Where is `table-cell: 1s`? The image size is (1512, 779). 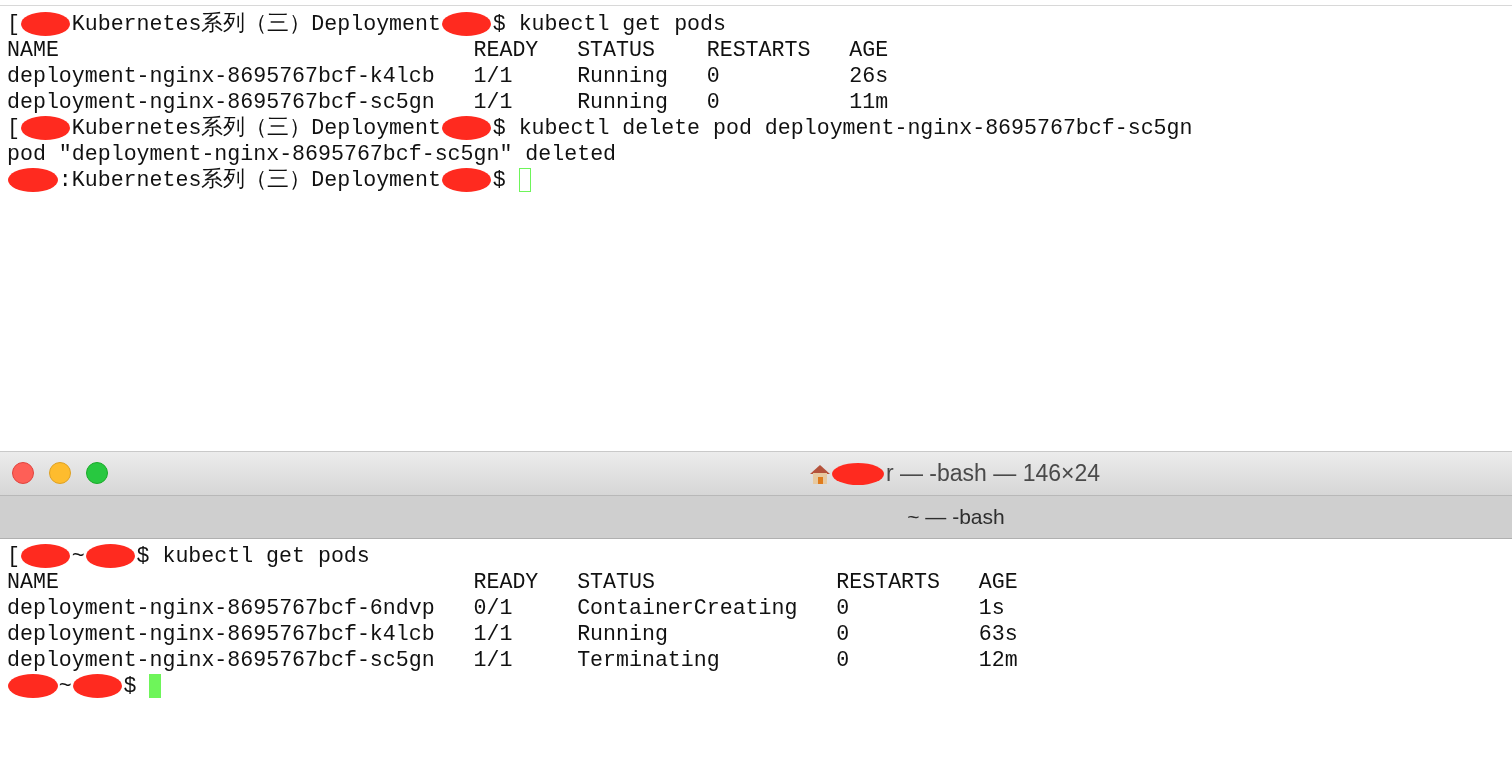 table-cell: 1s is located at coordinates (991, 608).